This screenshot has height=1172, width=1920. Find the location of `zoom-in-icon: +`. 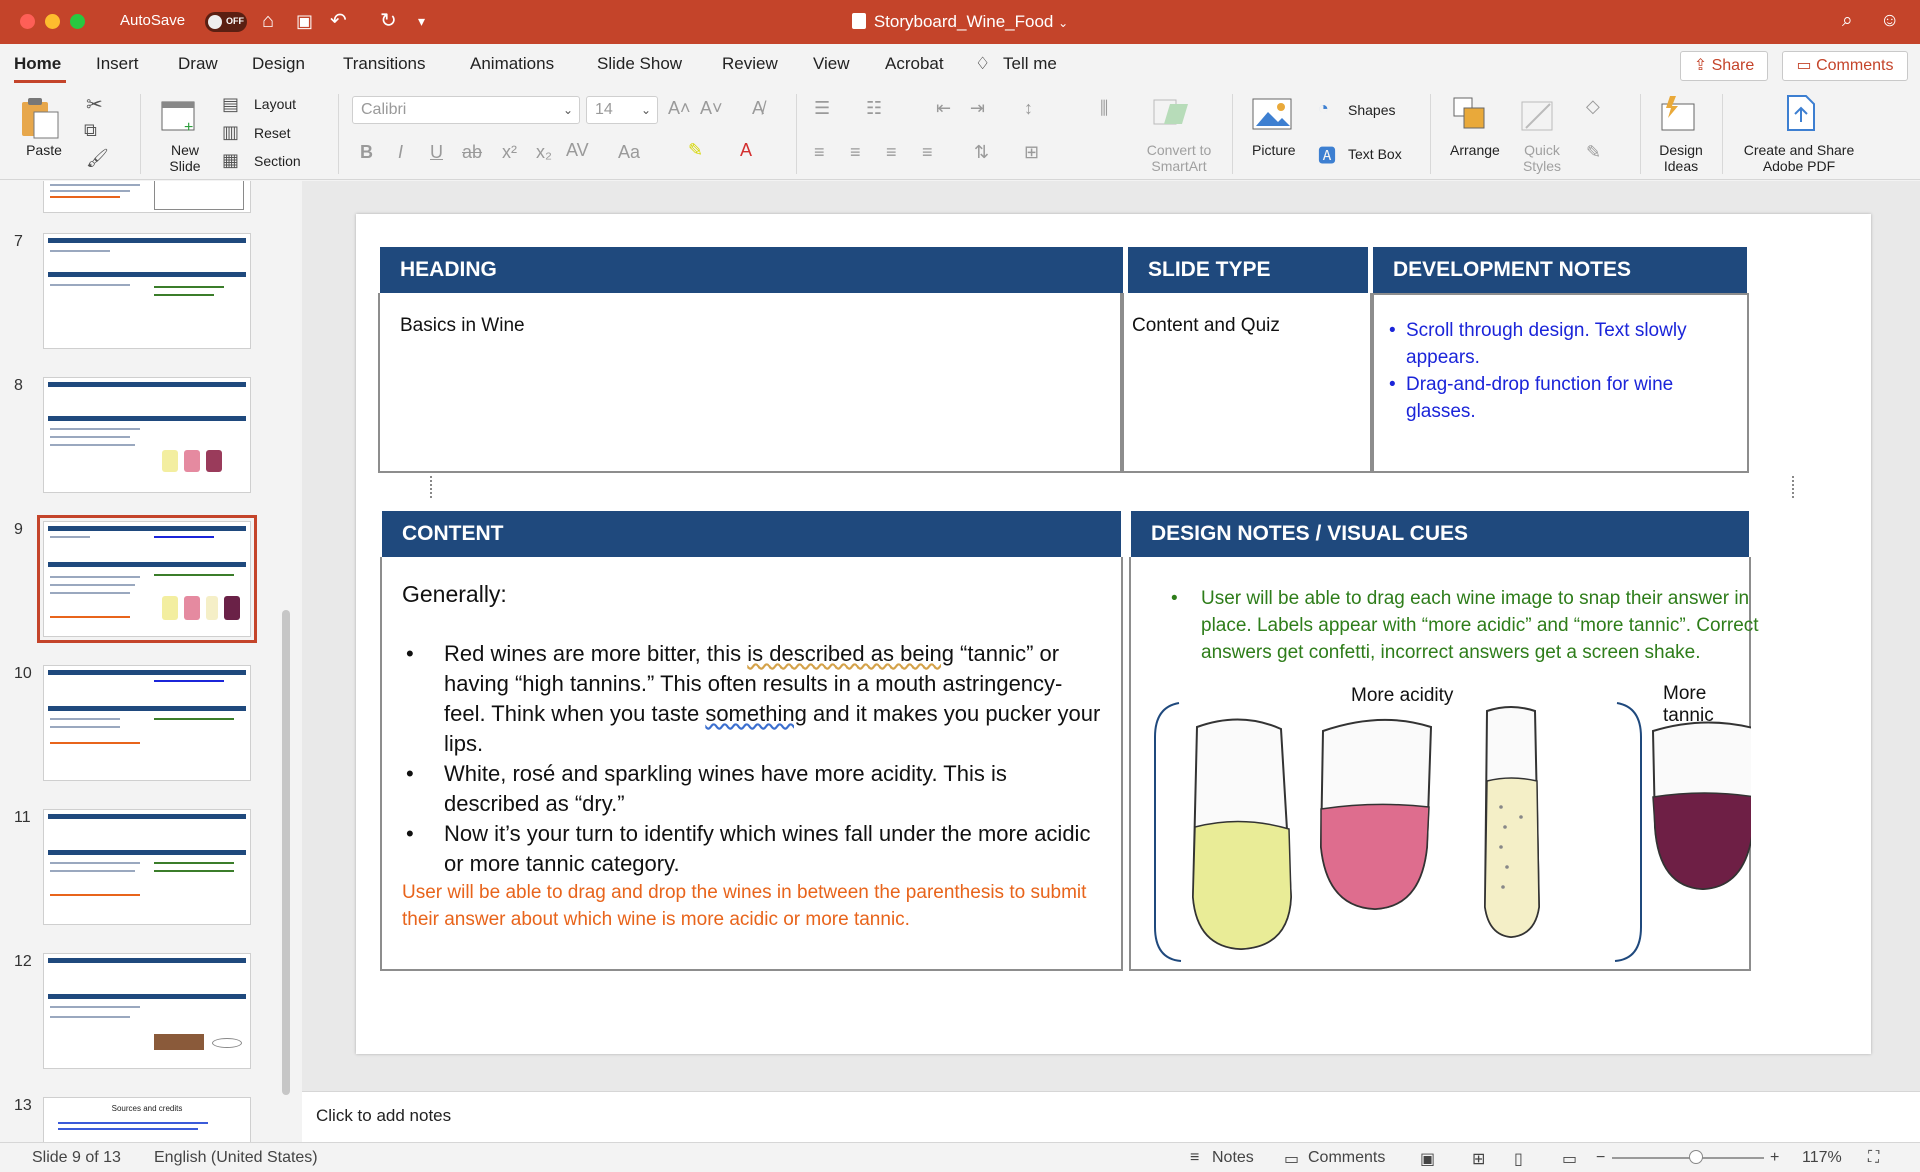

zoom-in-icon: + is located at coordinates (1774, 1158).